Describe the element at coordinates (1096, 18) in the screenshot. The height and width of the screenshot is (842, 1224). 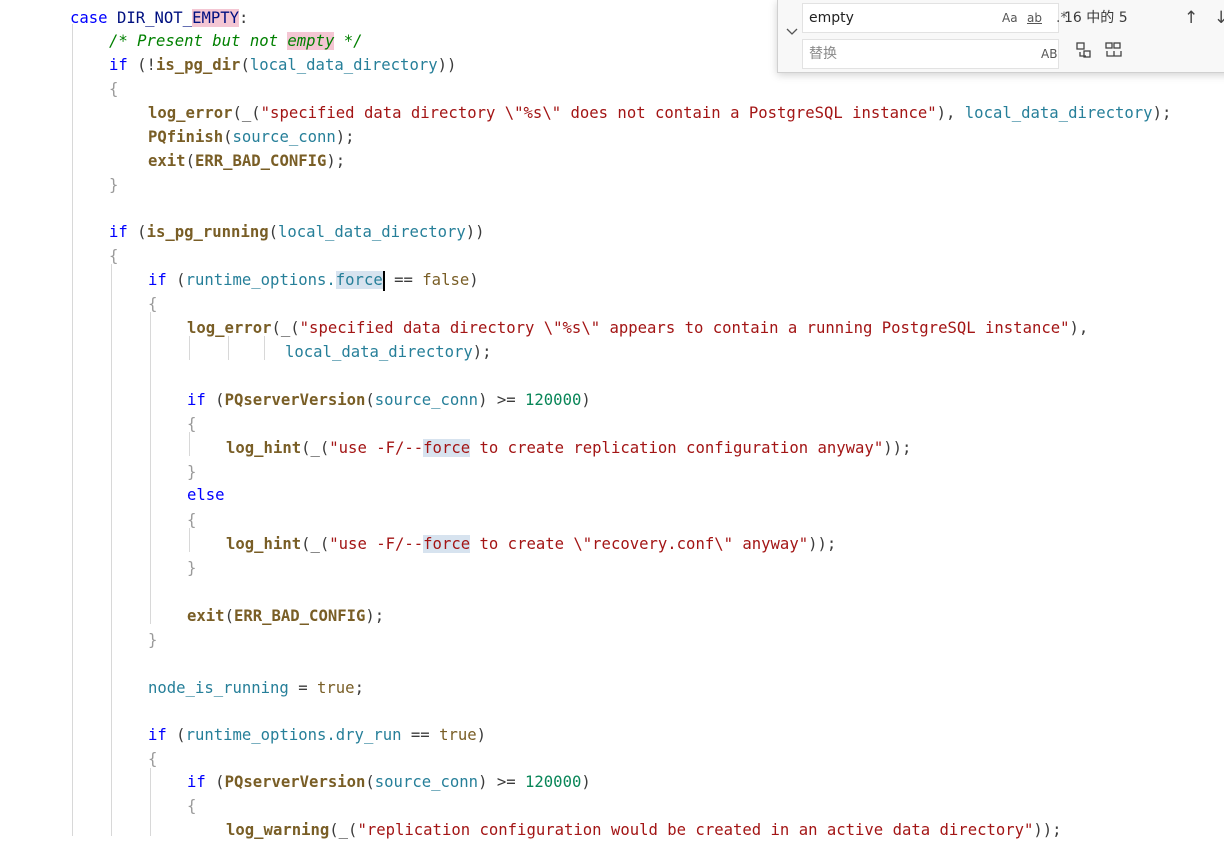
I see `match-count: 16 中的 5` at that location.